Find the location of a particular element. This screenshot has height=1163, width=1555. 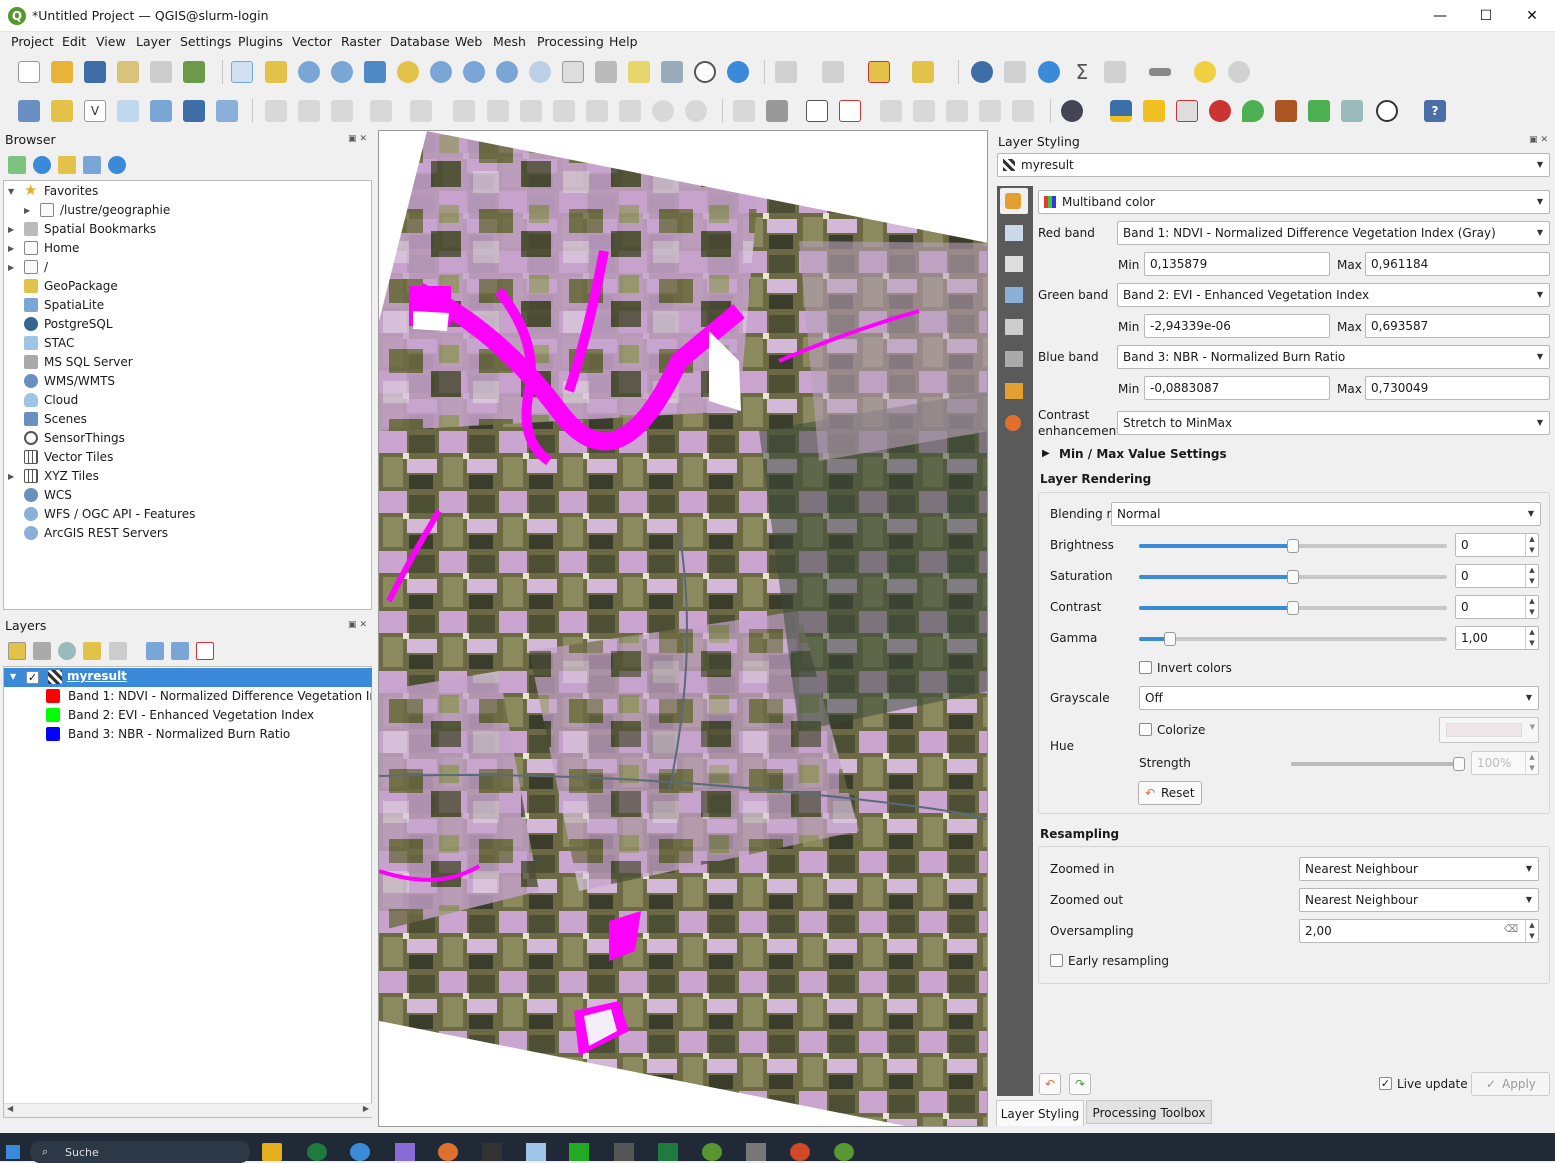

browser-item-home: Home is located at coordinates (61, 248).